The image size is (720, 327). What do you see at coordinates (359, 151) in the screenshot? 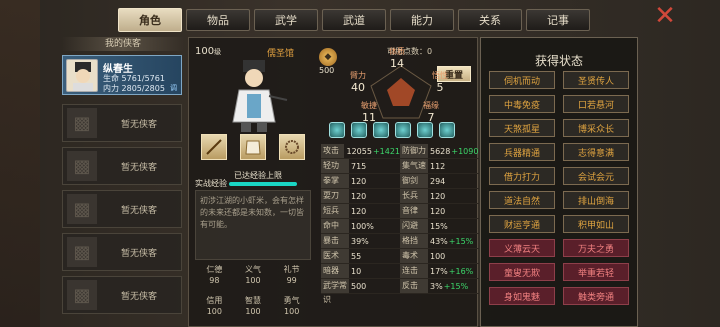
I see `stat-value-number: 12055` at bounding box center [359, 151].